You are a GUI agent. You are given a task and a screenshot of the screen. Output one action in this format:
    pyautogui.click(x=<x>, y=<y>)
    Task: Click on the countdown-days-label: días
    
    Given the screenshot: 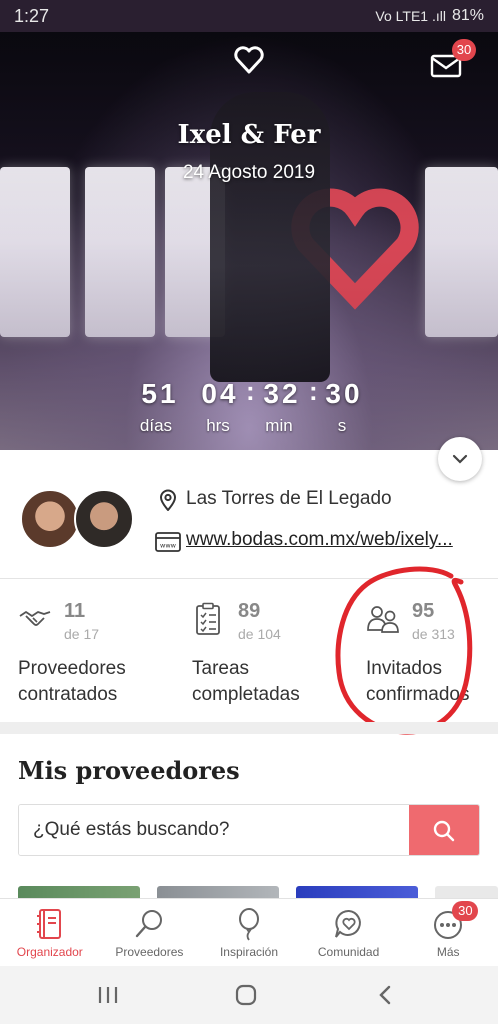 What is the action you would take?
    pyautogui.click(x=156, y=425)
    